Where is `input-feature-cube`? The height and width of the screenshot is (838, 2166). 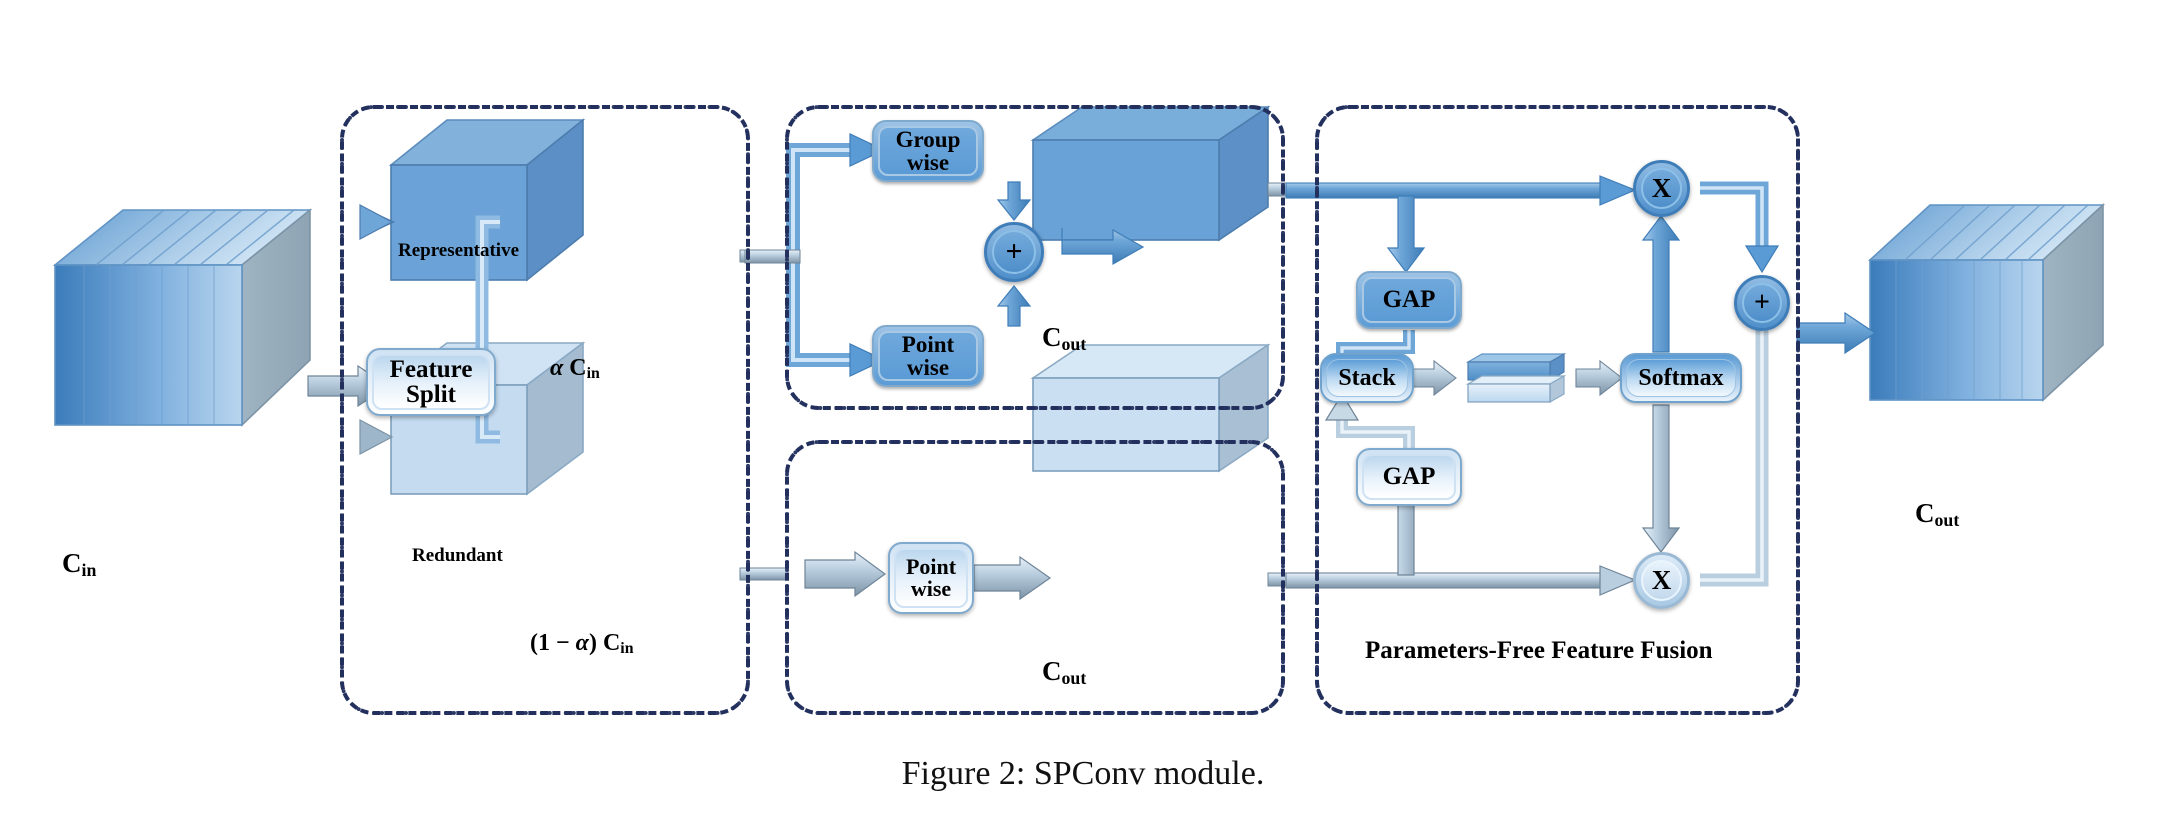
input-feature-cube is located at coordinates (182, 317).